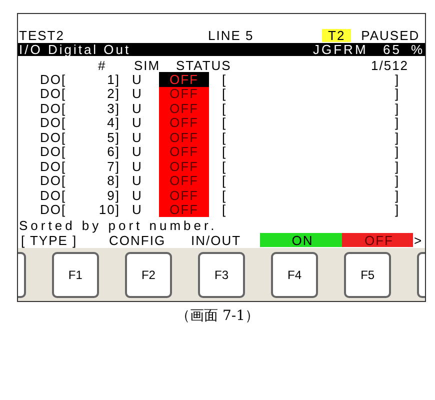  Describe the element at coordinates (109, 209) in the screenshot. I see `port-number: 10]` at that location.